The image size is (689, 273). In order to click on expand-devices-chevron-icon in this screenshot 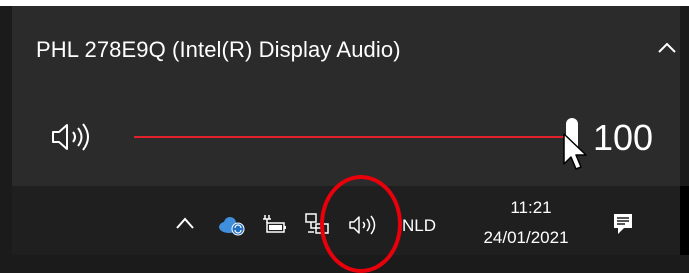, I will do `click(667, 48)`.